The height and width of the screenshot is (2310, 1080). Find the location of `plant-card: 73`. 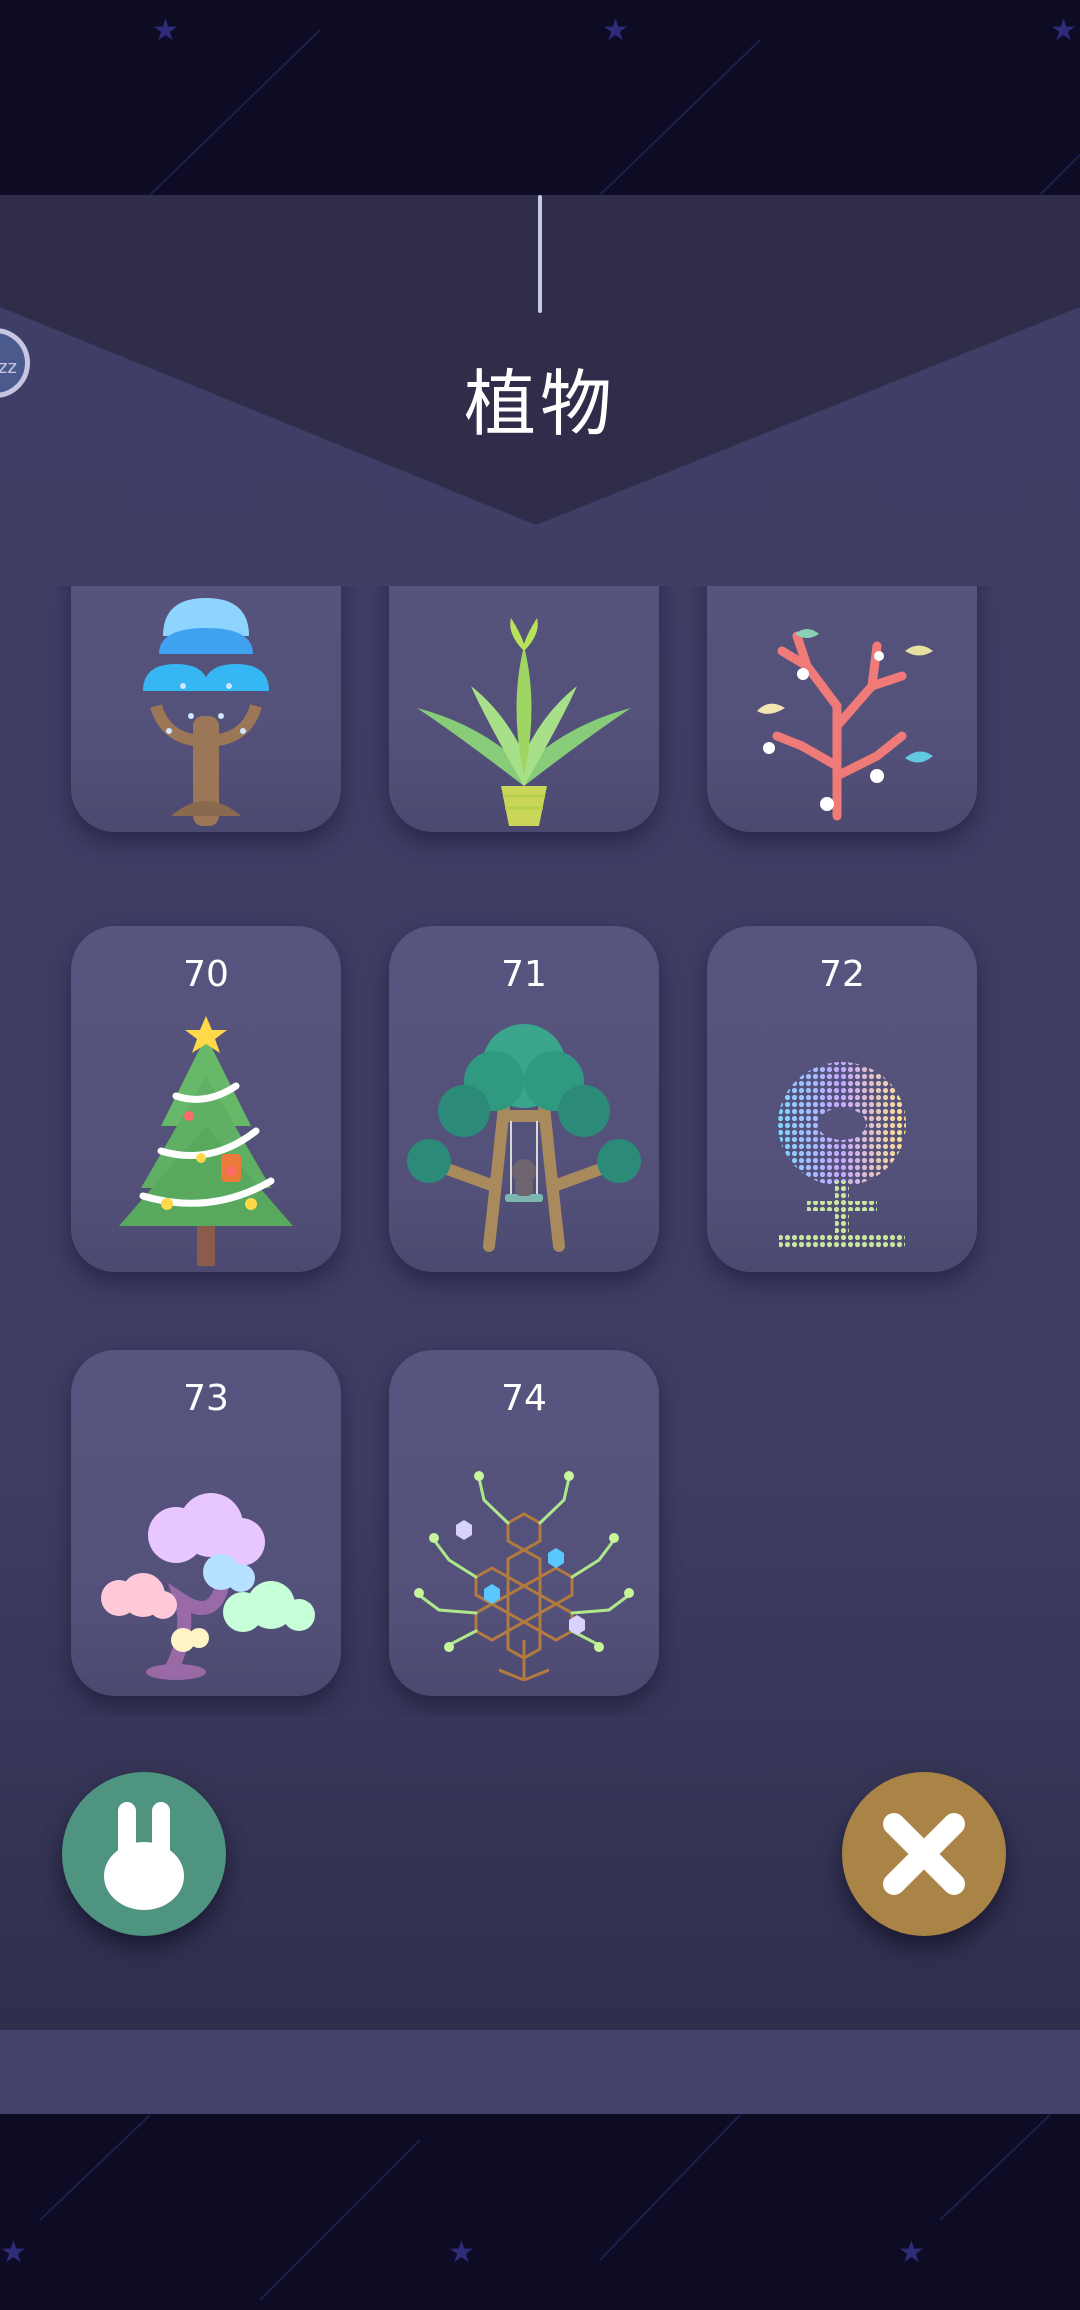

plant-card: 73 is located at coordinates (206, 1523).